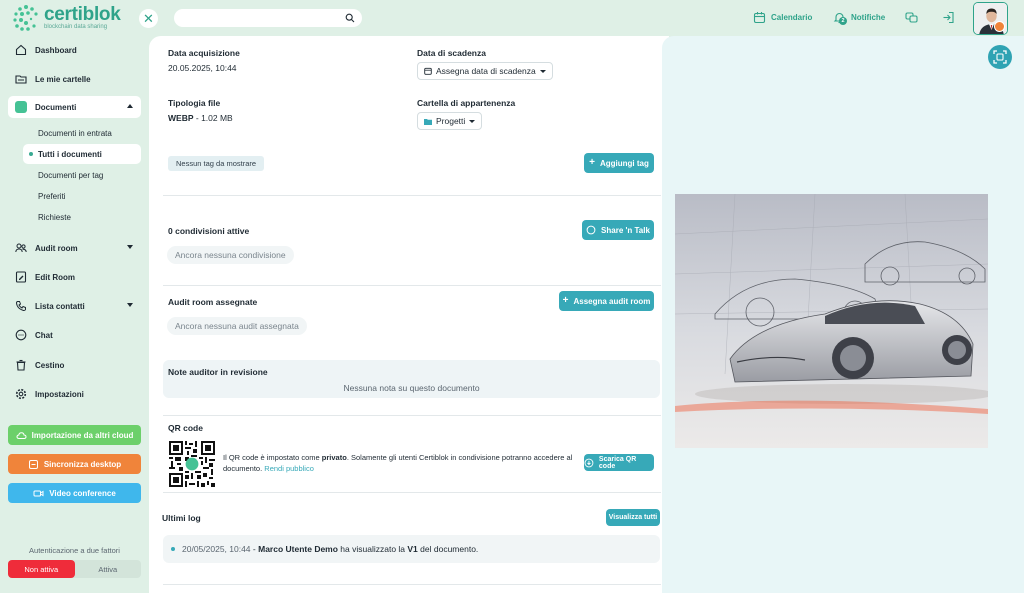  I want to click on desktop-sync-button: Sincronizza desktop, so click(74, 464).